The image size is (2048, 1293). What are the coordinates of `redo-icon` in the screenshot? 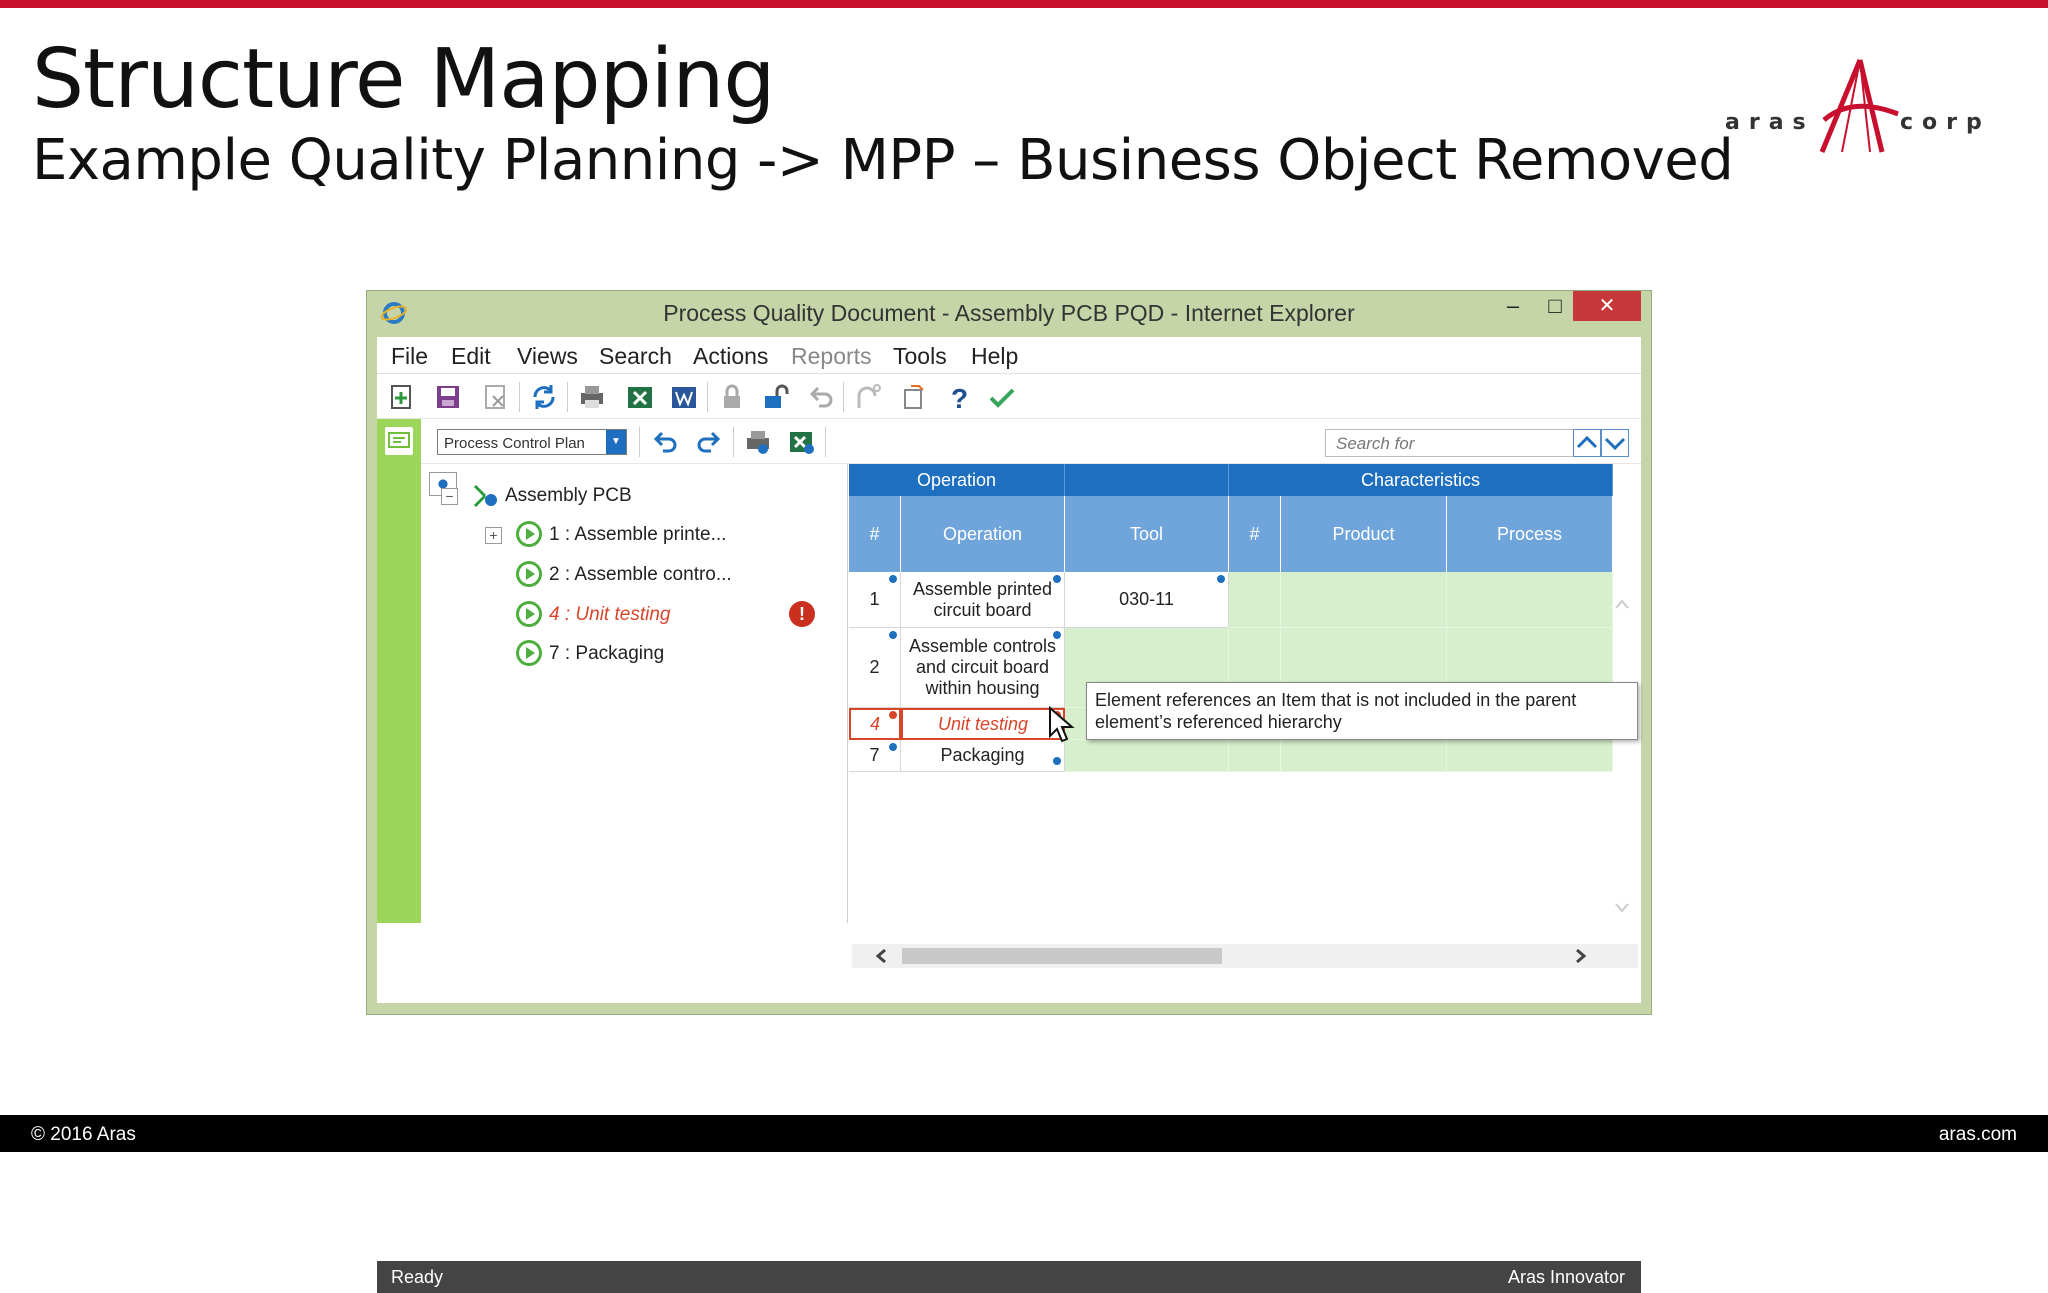 It's located at (710, 442).